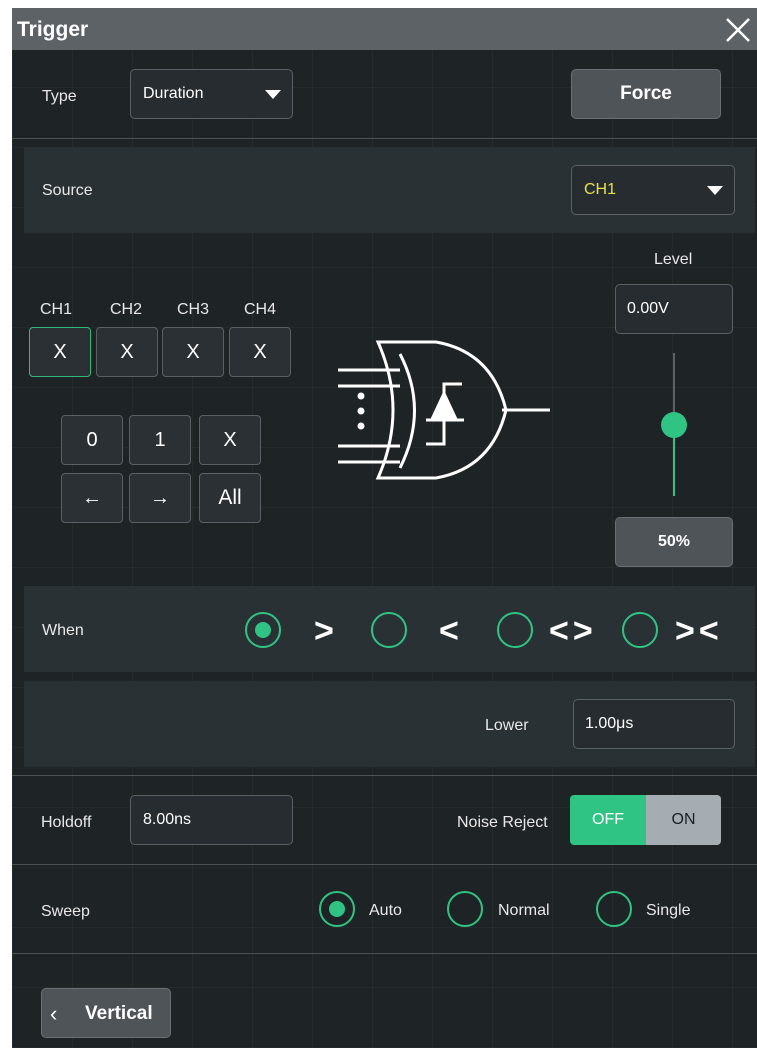  What do you see at coordinates (211, 94) in the screenshot?
I see `type-dropdown: Duration` at bounding box center [211, 94].